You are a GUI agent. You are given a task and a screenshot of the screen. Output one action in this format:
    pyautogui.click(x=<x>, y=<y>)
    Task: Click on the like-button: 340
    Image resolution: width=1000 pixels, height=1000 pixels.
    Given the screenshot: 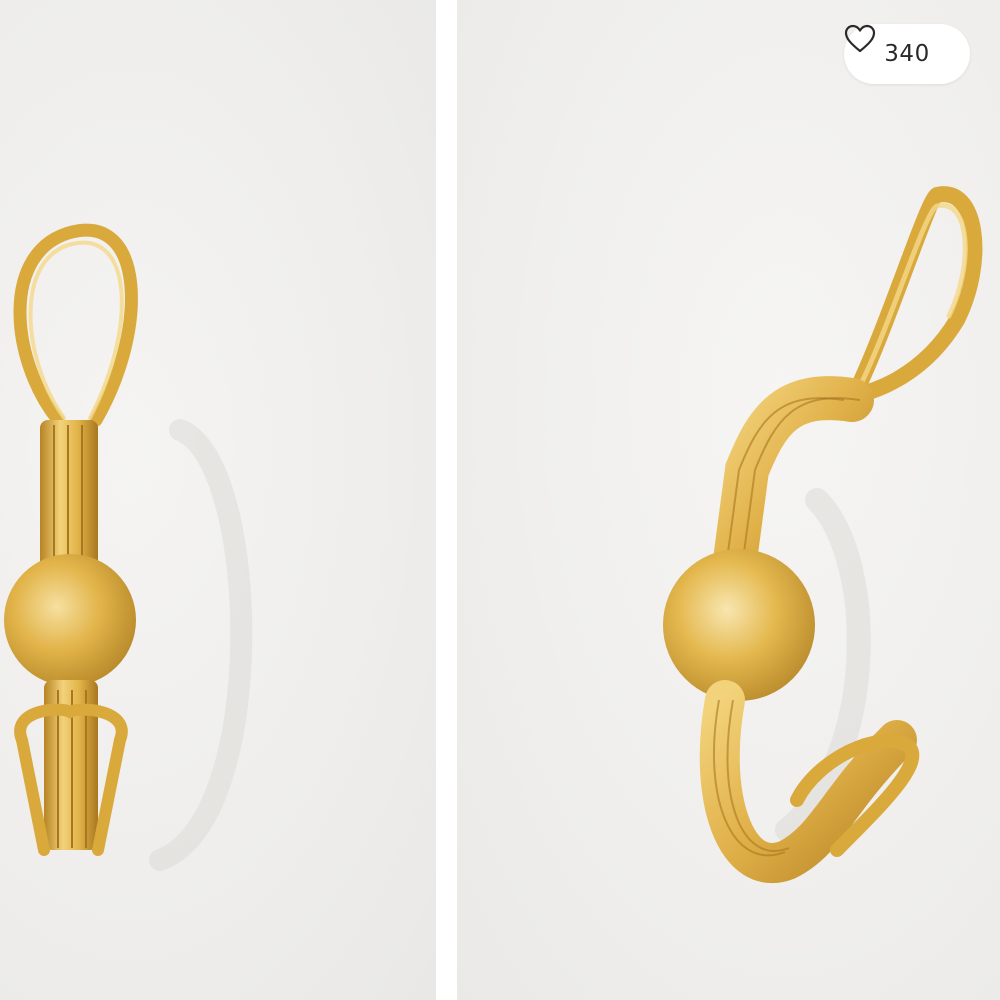 What is the action you would take?
    pyautogui.click(x=907, y=54)
    